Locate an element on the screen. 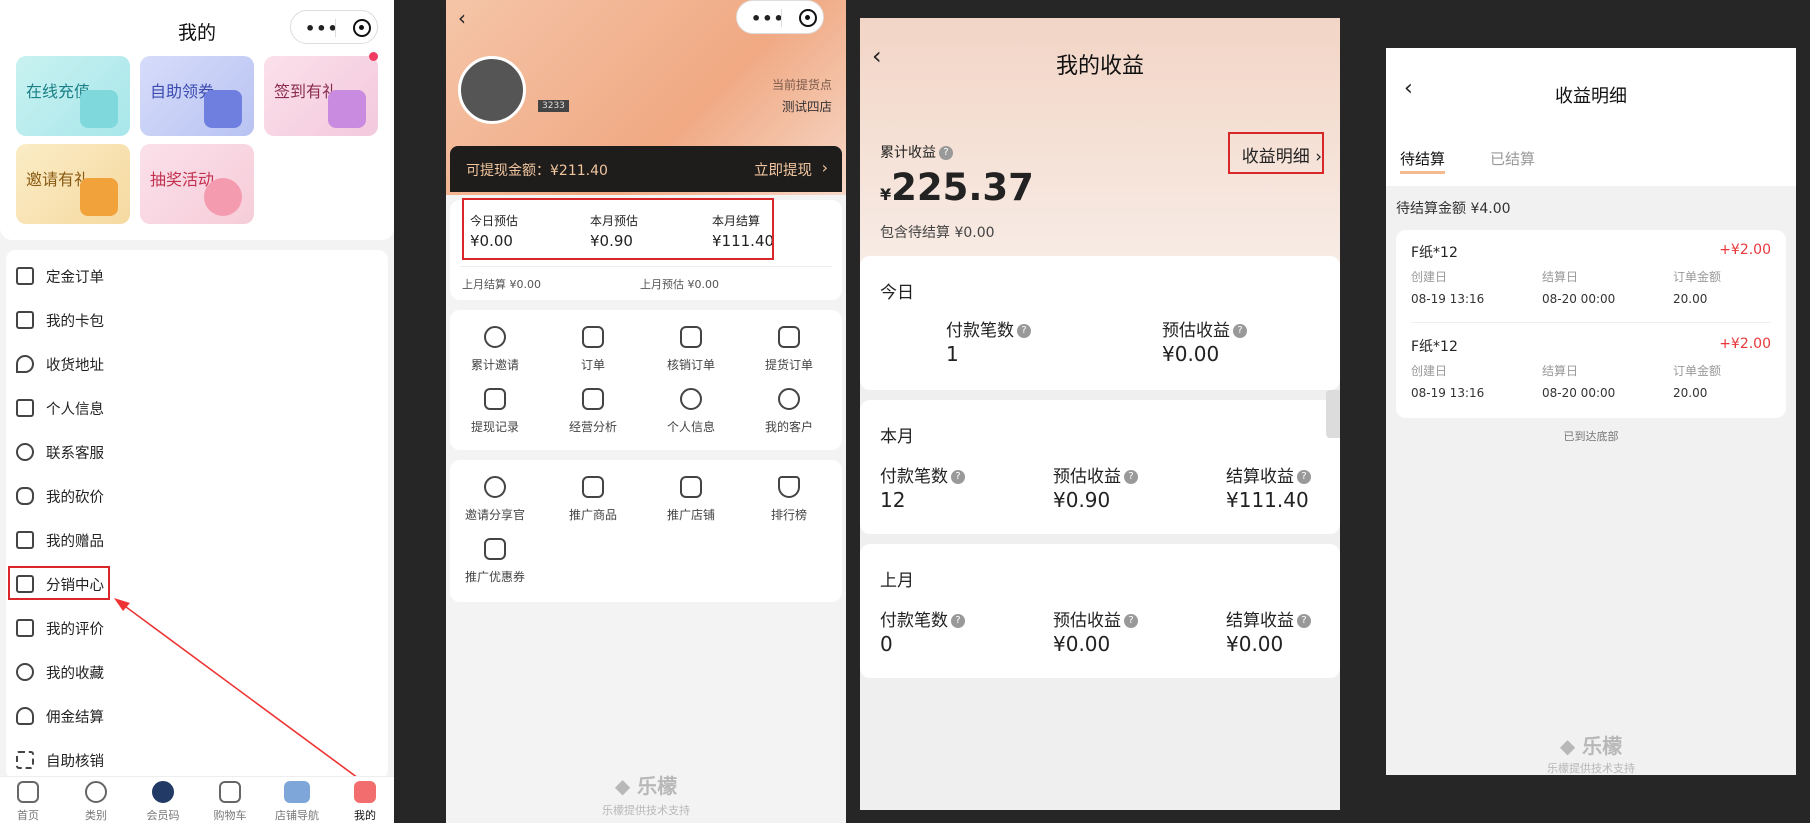  metric-label-text: 结算收益 is located at coordinates (1260, 477).